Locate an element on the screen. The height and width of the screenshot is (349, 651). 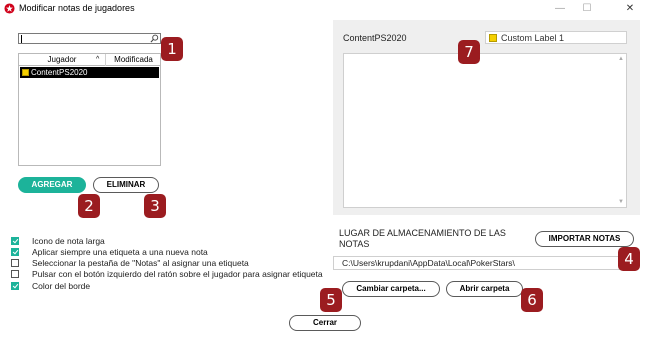
callout-4: 4 is located at coordinates (629, 259).